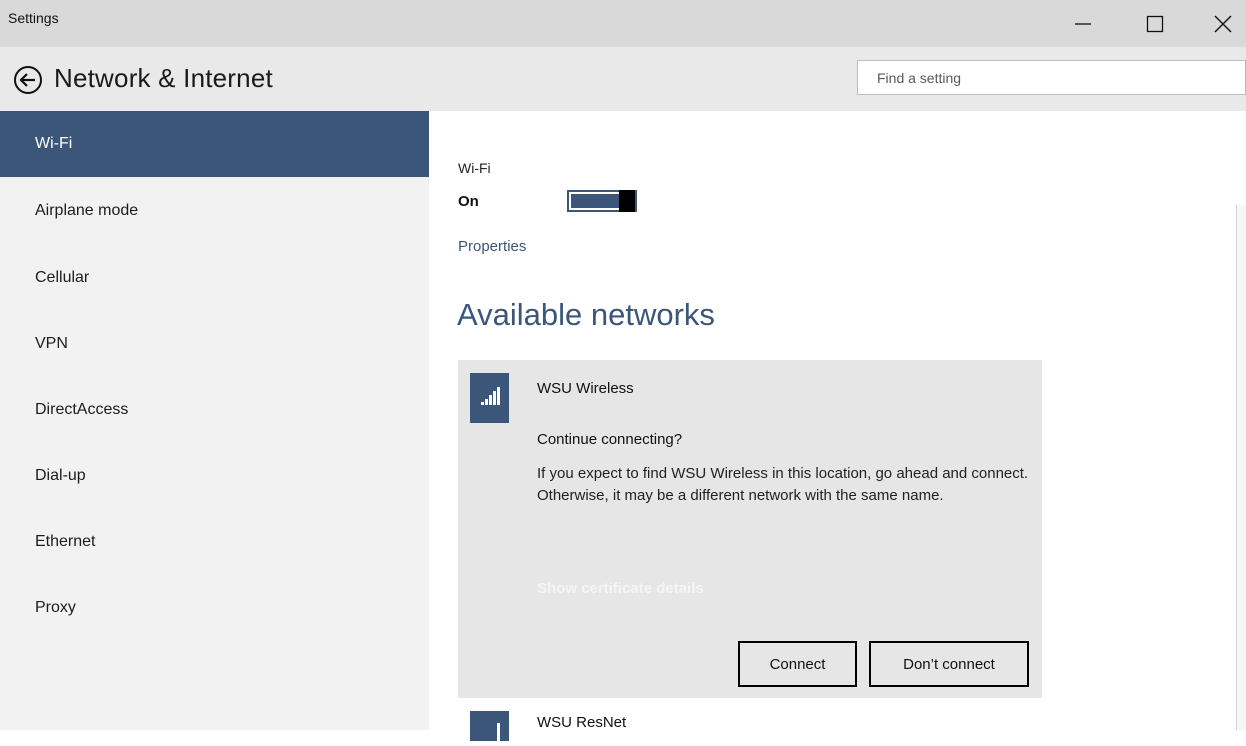 The height and width of the screenshot is (746, 1246). Describe the element at coordinates (586, 314) in the screenshot. I see `available-networks-heading: Available networks` at that location.